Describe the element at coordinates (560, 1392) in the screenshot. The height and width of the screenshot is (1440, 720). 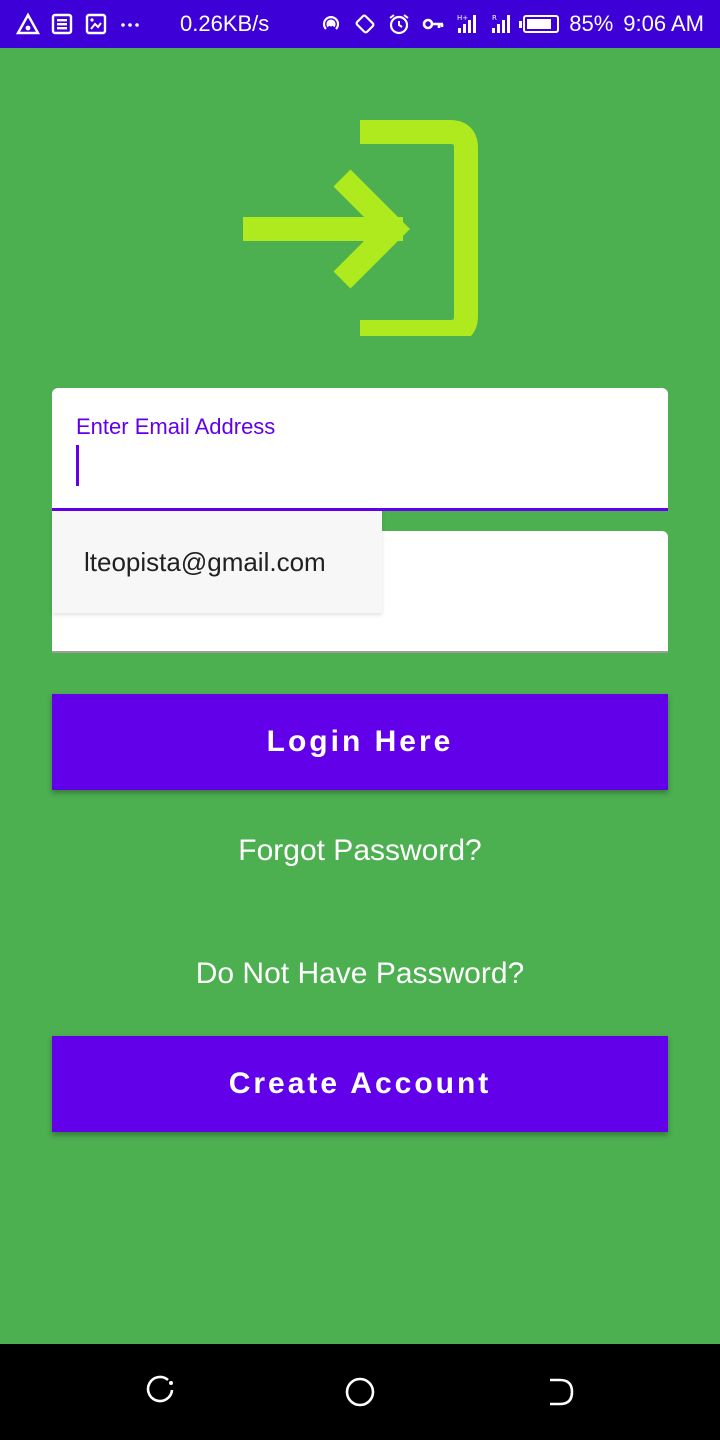
I see `back-icon` at that location.